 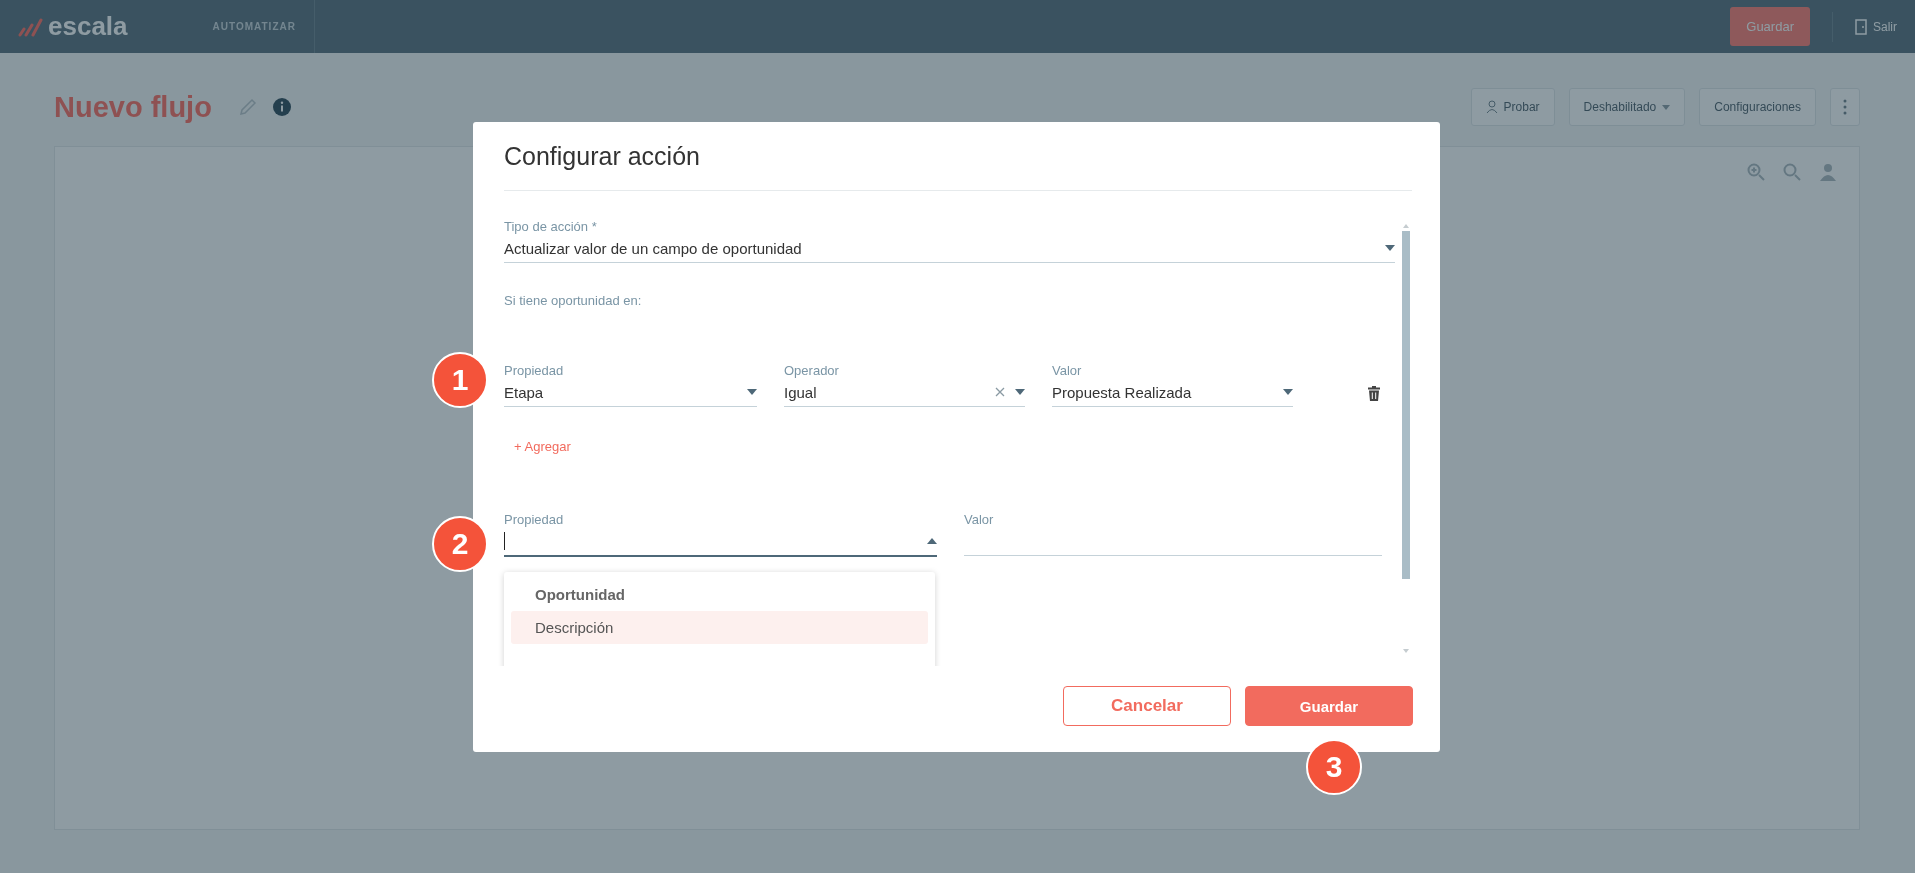 I want to click on field-label: Tipo de acción *, so click(x=551, y=226).